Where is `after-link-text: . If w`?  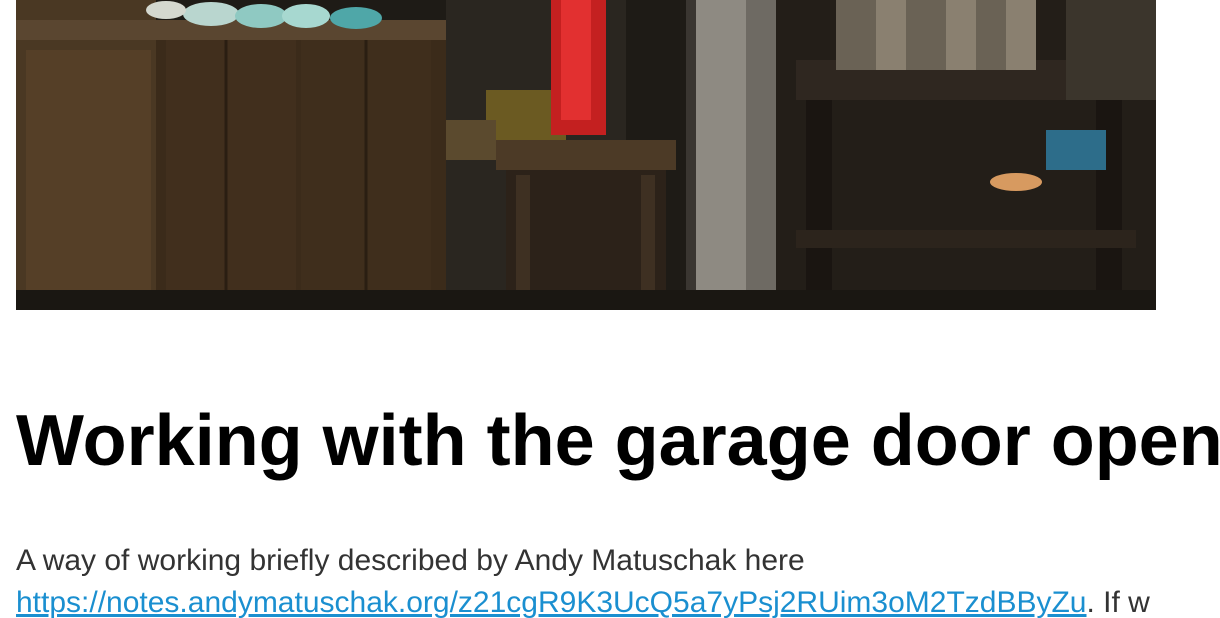
after-link-text: . If w is located at coordinates (1118, 602).